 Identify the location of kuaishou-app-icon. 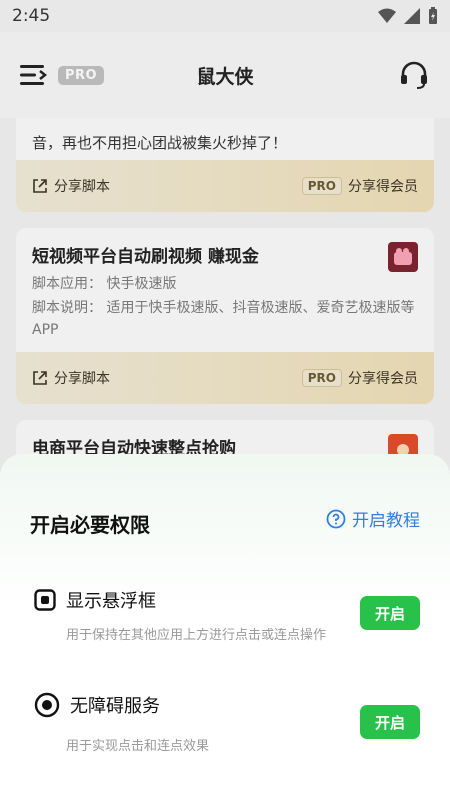
(403, 257).